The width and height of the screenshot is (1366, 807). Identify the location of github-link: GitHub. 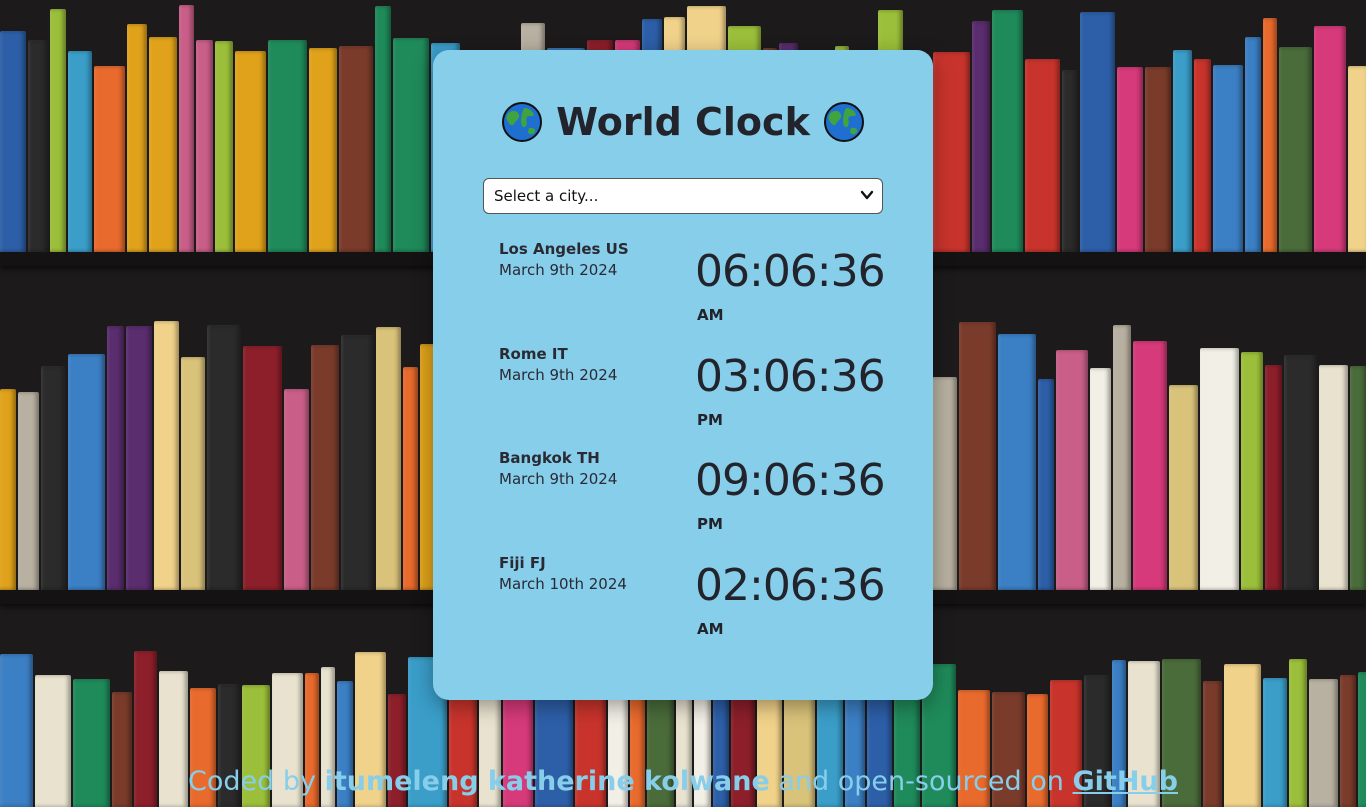
(1125, 781).